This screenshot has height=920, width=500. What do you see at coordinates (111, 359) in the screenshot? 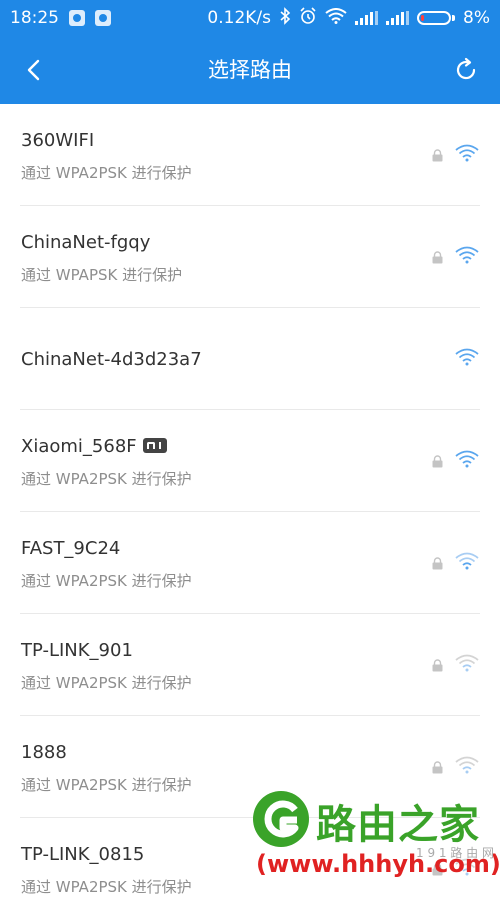
I see `network-ssid: ChinaNet-4d3d23a7` at bounding box center [111, 359].